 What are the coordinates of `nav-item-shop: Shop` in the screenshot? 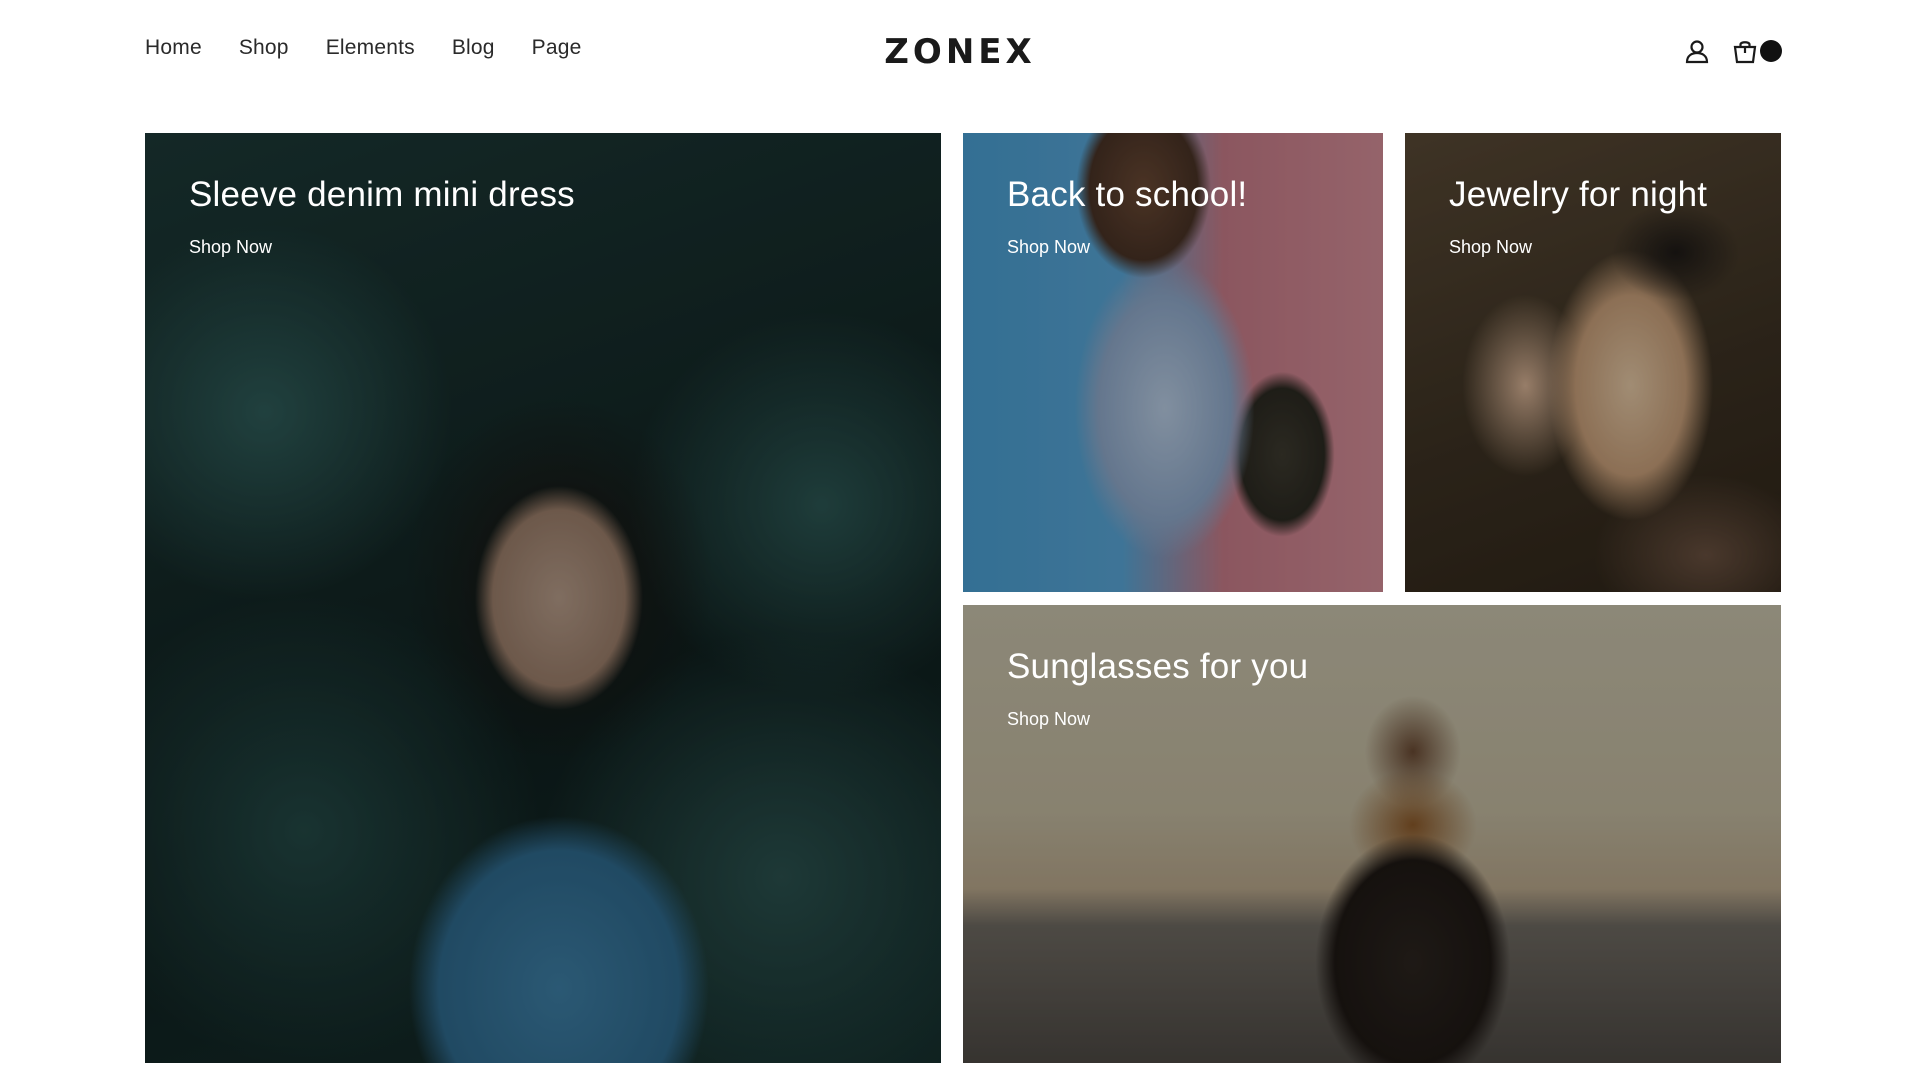 It's located at (264, 48).